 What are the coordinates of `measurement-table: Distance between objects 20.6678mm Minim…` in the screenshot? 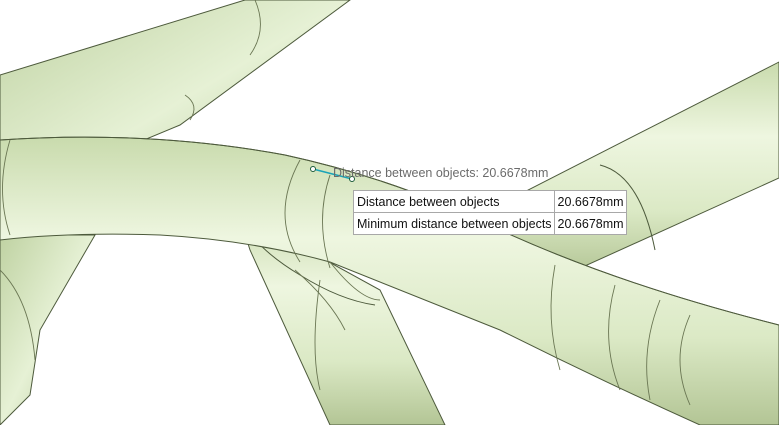 It's located at (490, 212).